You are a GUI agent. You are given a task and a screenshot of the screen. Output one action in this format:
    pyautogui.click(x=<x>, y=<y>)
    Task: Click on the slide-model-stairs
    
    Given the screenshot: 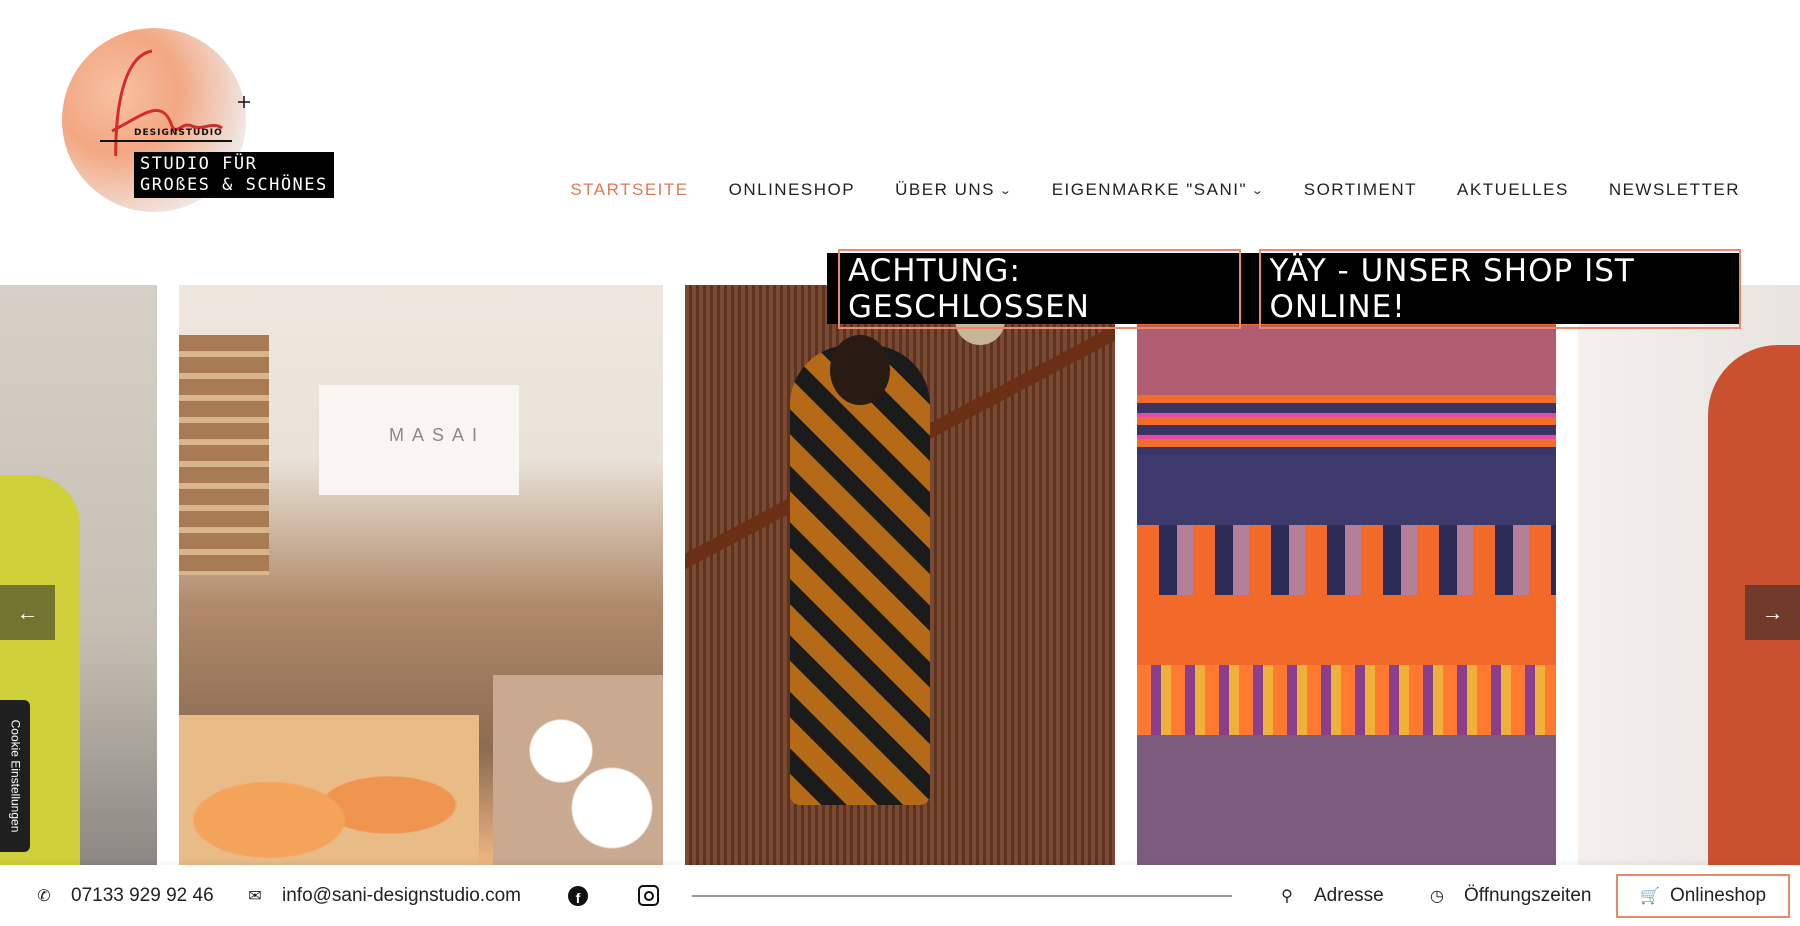 What is the action you would take?
    pyautogui.click(x=900, y=575)
    